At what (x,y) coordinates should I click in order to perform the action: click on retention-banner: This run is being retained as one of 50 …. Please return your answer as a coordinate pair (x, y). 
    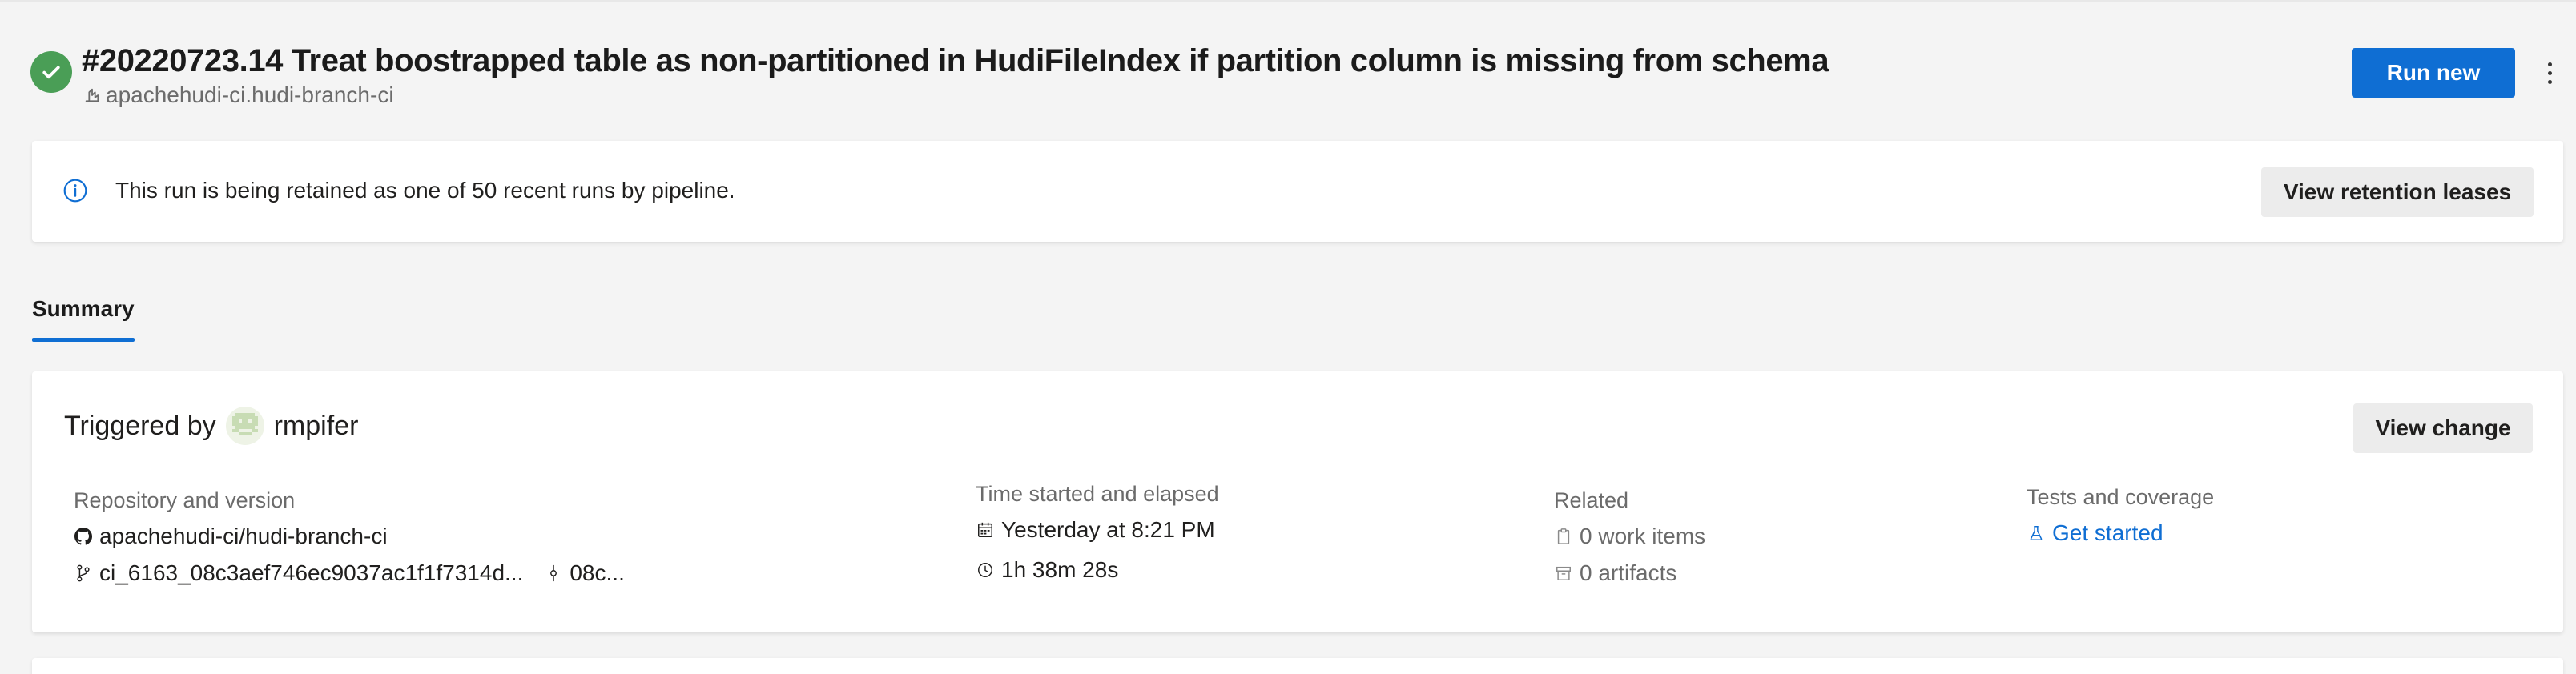
    Looking at the image, I should click on (1298, 191).